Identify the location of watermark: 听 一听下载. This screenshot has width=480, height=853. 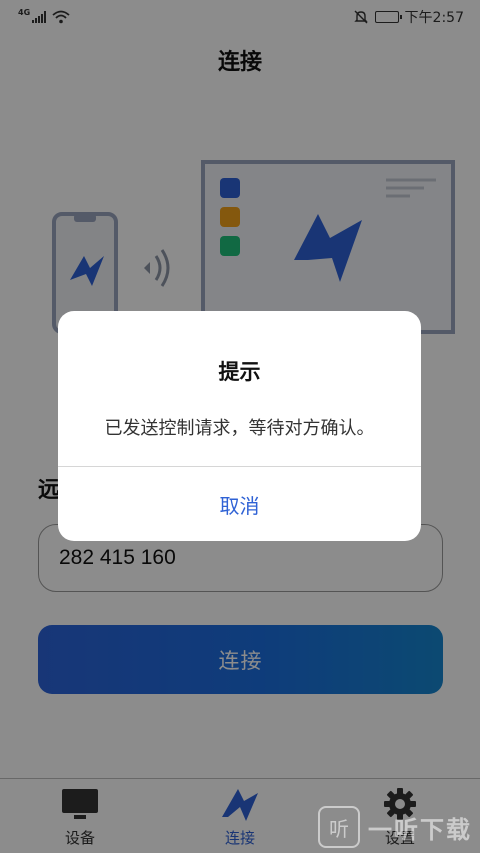
(395, 827).